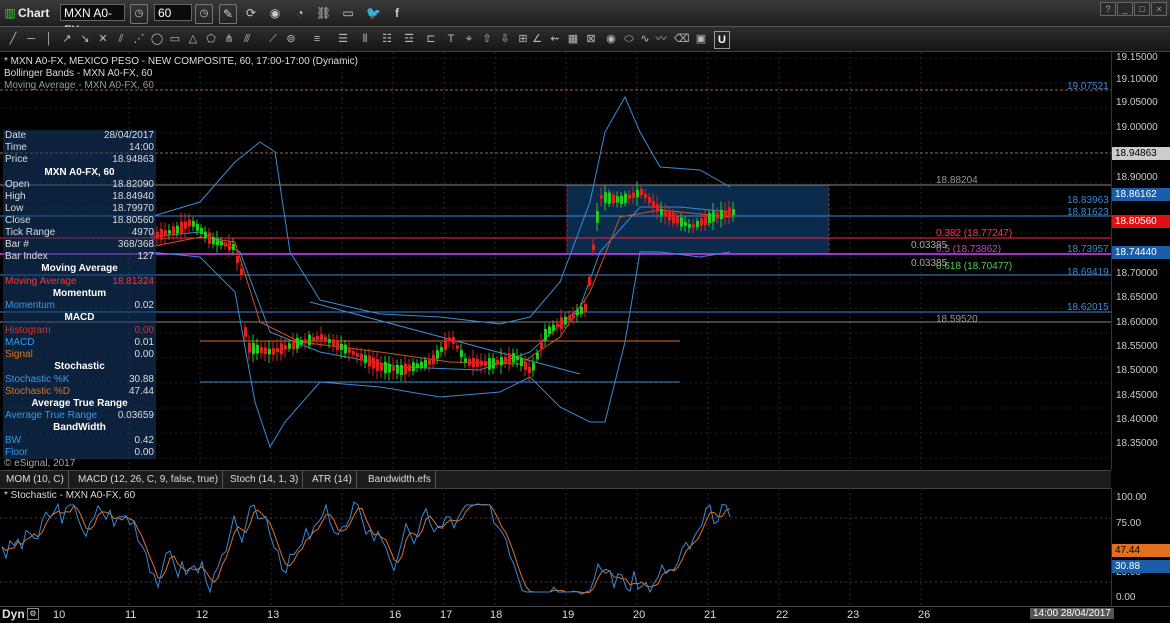 This screenshot has width=1170, height=623. I want to click on measure-tool-icon: ⊞, so click(523, 39).